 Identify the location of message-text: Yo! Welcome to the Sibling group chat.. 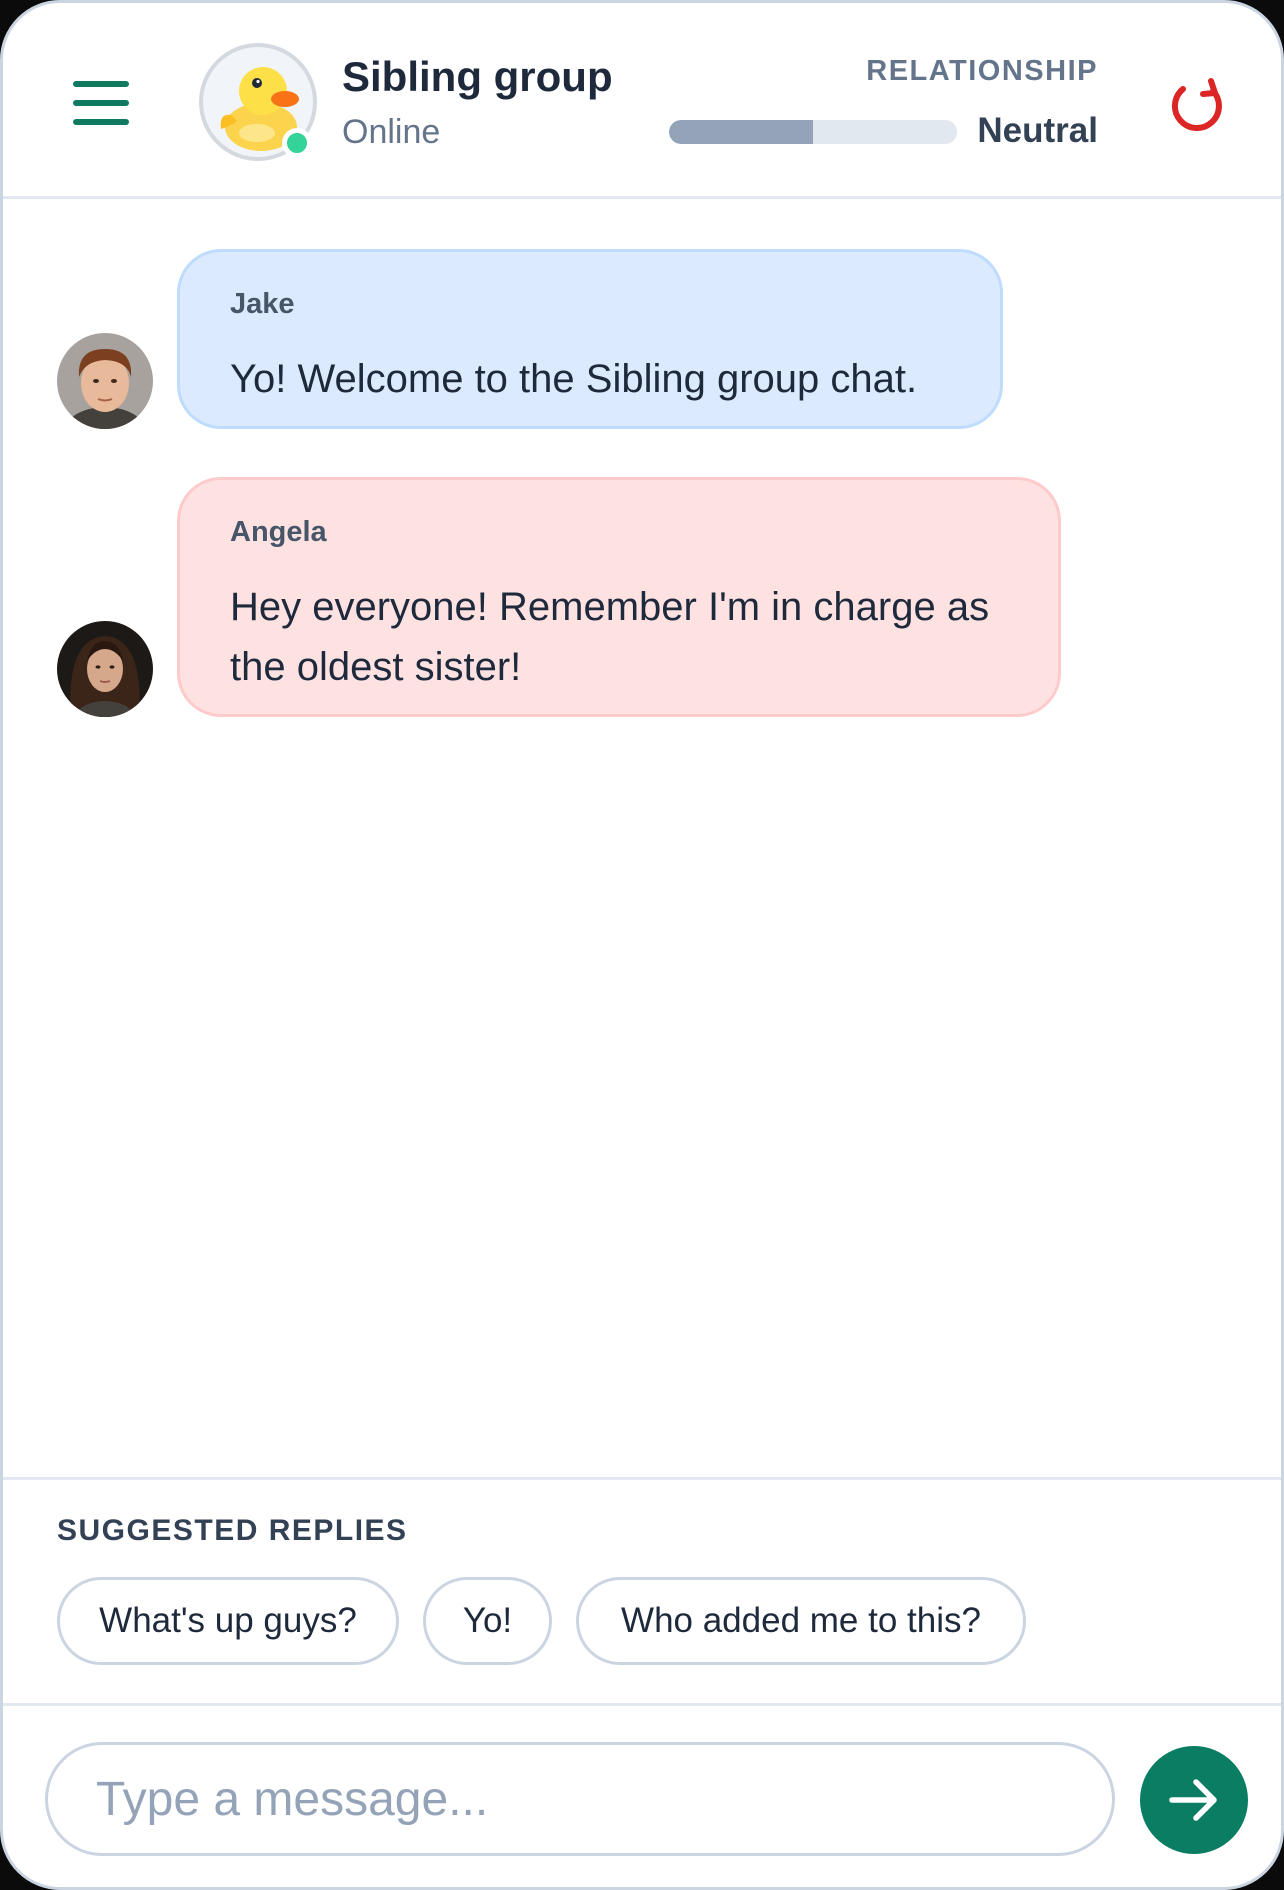
(574, 379).